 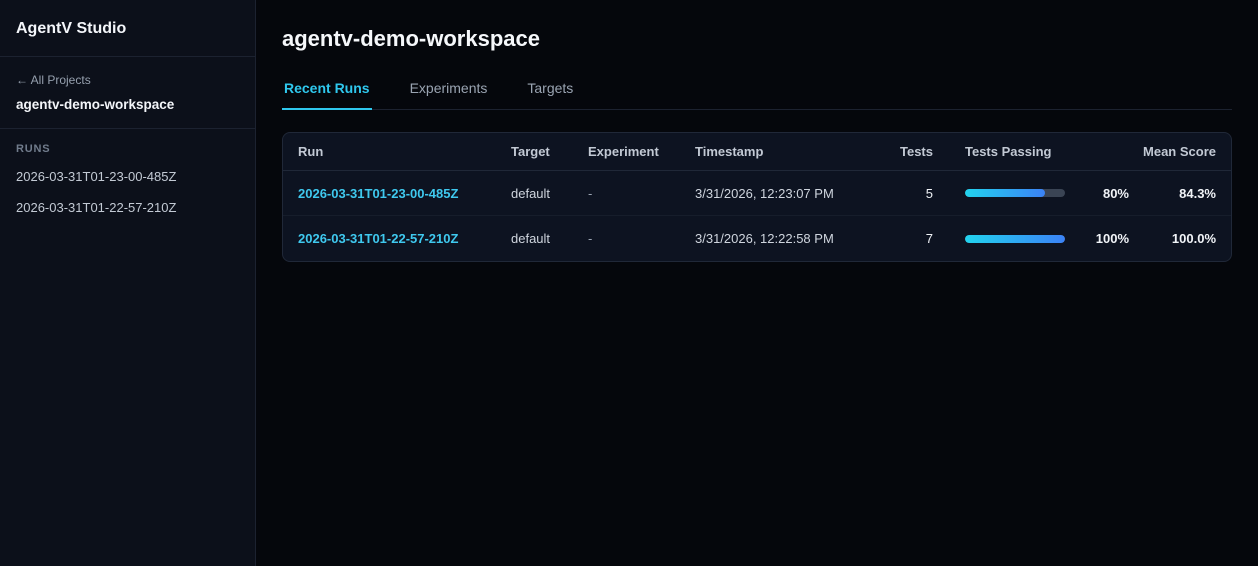 I want to click on col-header-target: Target, so click(x=530, y=151).